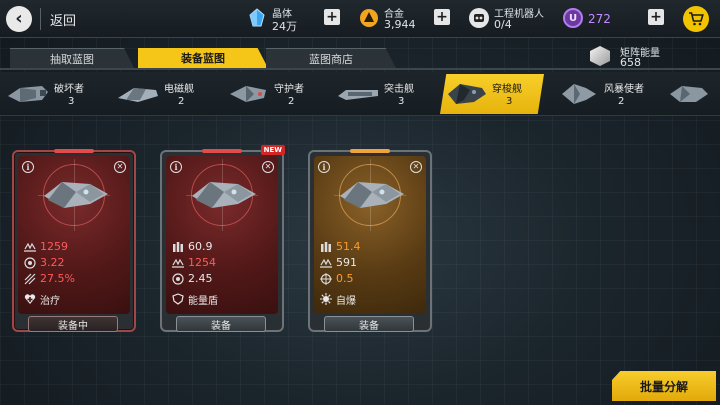 This screenshot has height=405, width=720. Describe the element at coordinates (442, 17) in the screenshot. I see `add-alloy-button: +` at that location.